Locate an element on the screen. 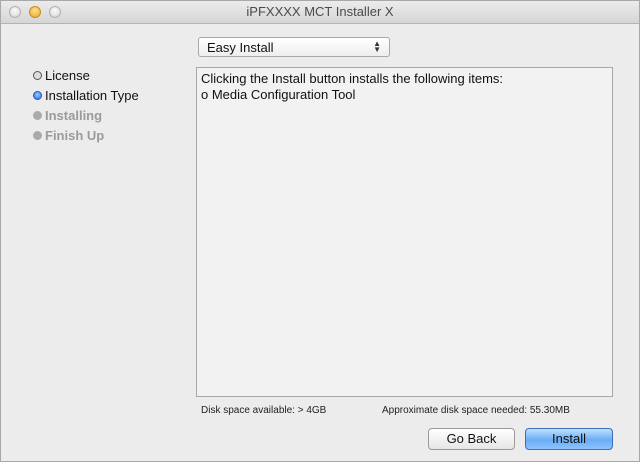 This screenshot has width=640, height=462. disk-space-available: Disk space available: > 4GB is located at coordinates (264, 410).